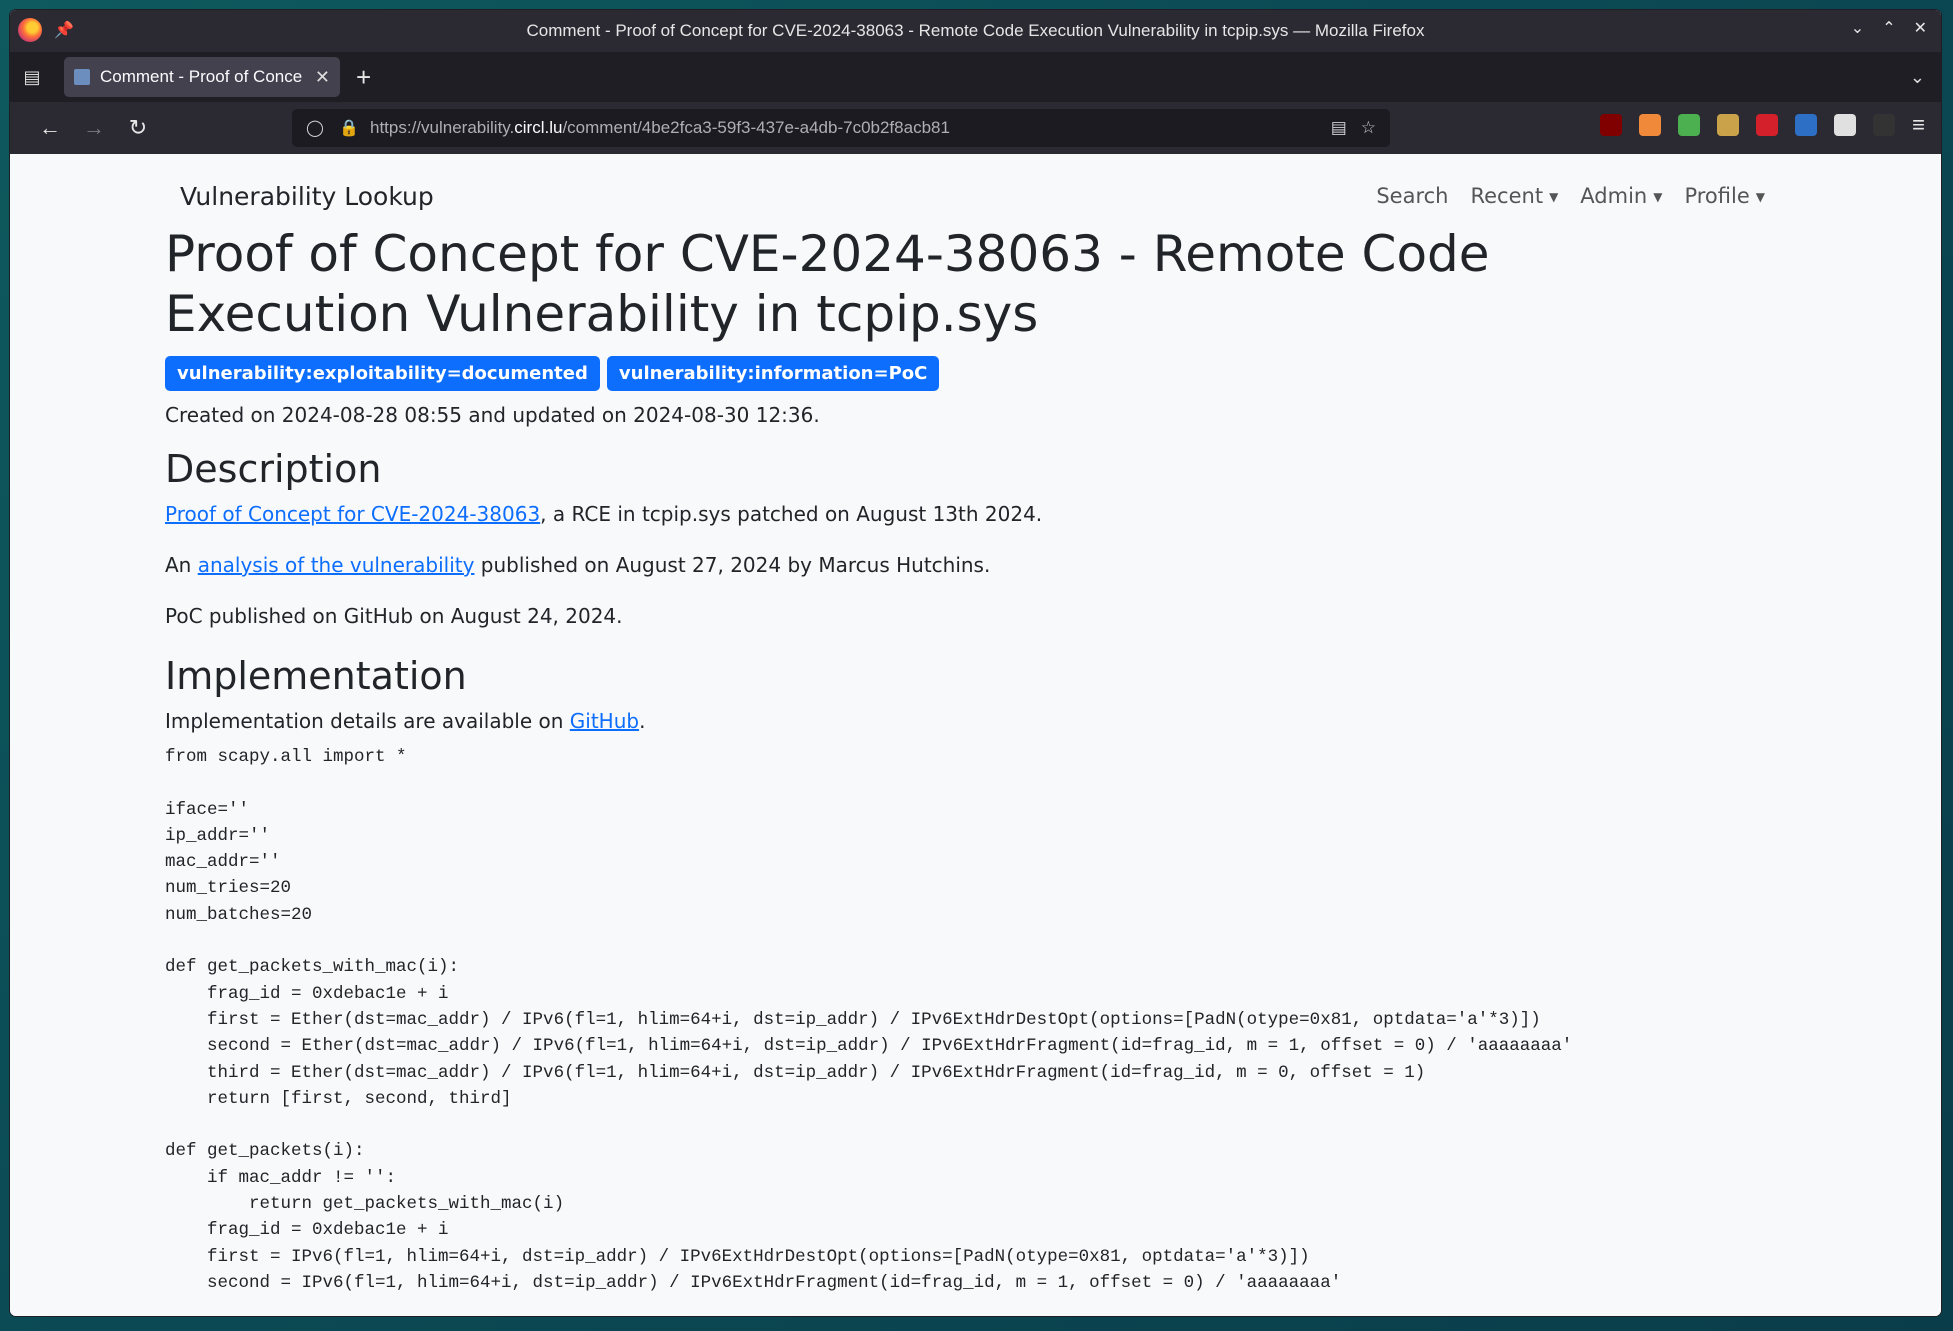  What do you see at coordinates (1611, 125) in the screenshot?
I see `ublock-icon` at bounding box center [1611, 125].